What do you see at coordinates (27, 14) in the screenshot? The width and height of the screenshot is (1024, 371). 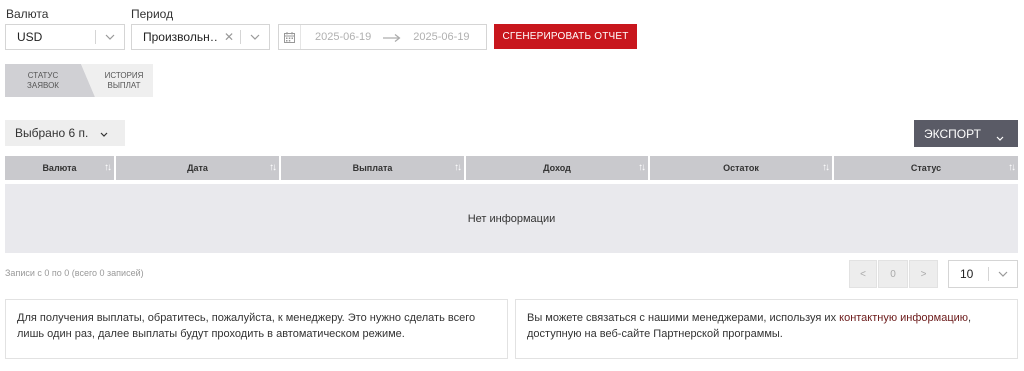 I see `currency-label: Валюта` at bounding box center [27, 14].